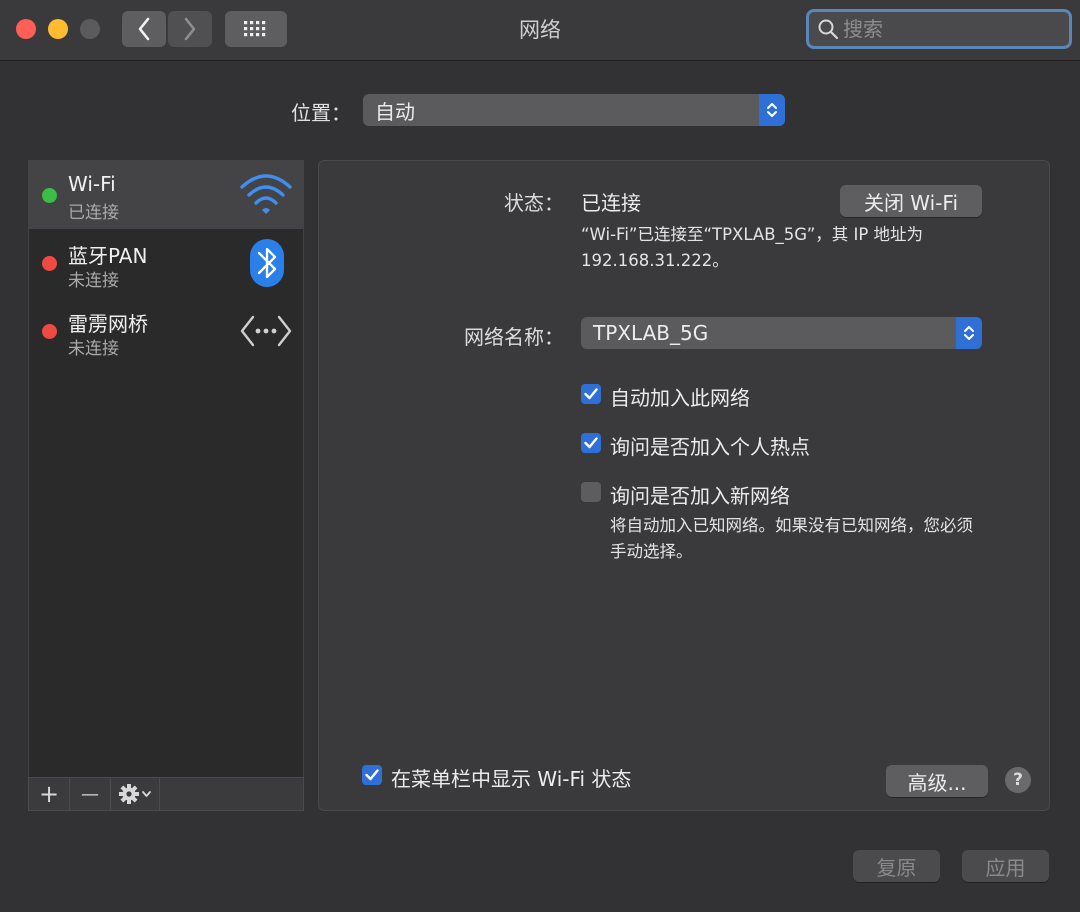 This screenshot has height=912, width=1080. I want to click on forward-button, so click(190, 29).